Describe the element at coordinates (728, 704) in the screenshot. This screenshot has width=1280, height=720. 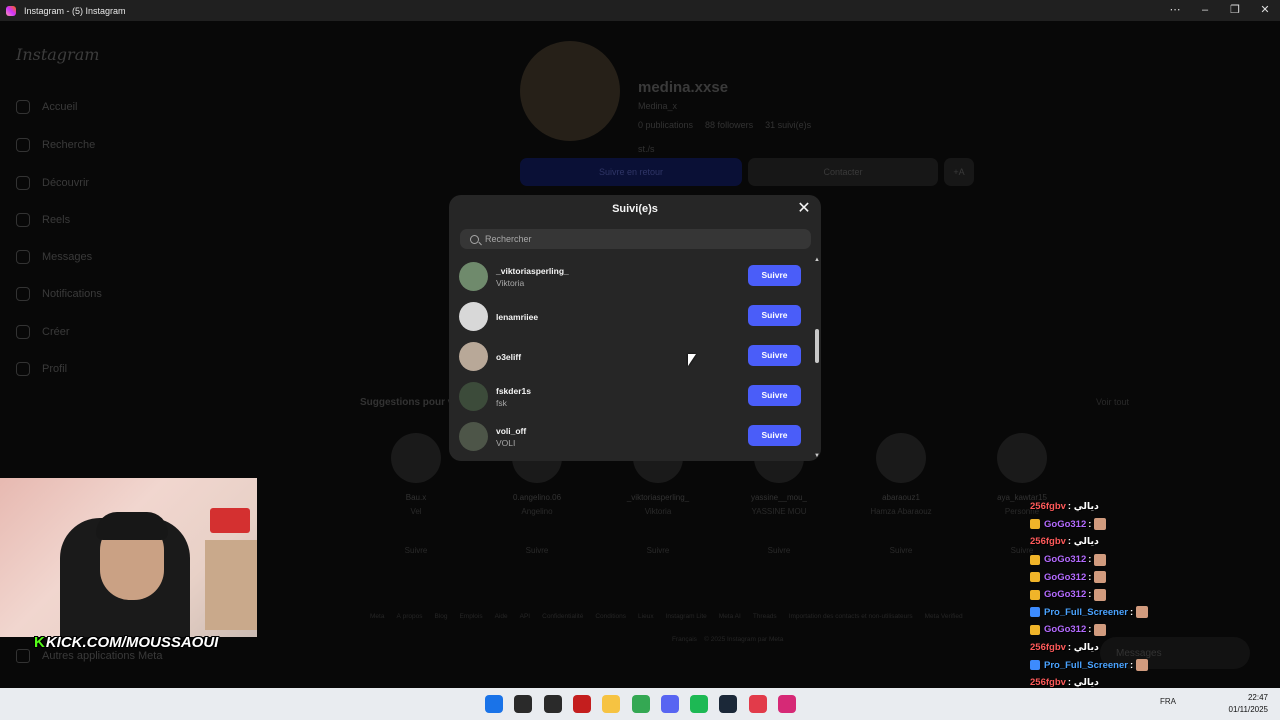
I see `steam-icon` at that location.